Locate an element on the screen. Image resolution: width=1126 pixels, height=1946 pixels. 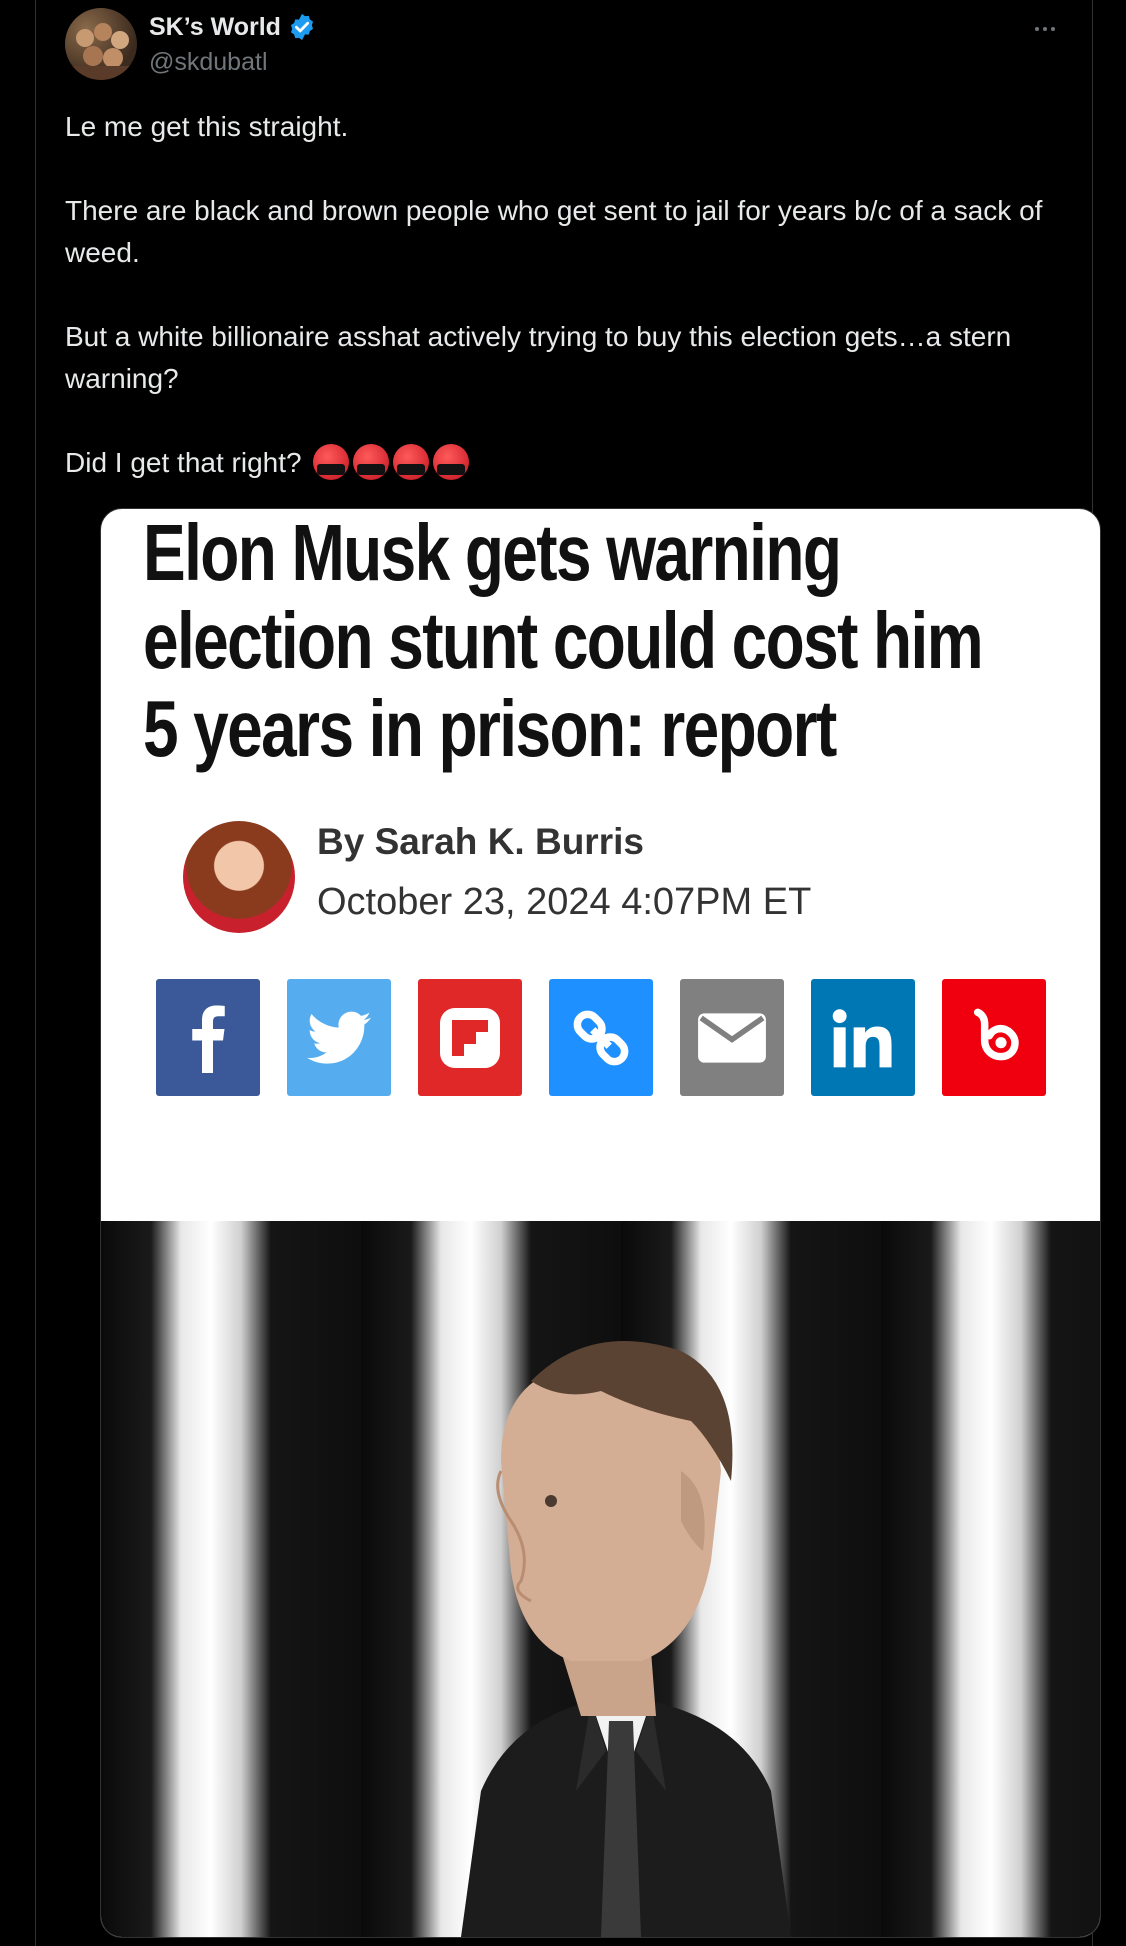
flipboard-icon is located at coordinates (470, 1037).